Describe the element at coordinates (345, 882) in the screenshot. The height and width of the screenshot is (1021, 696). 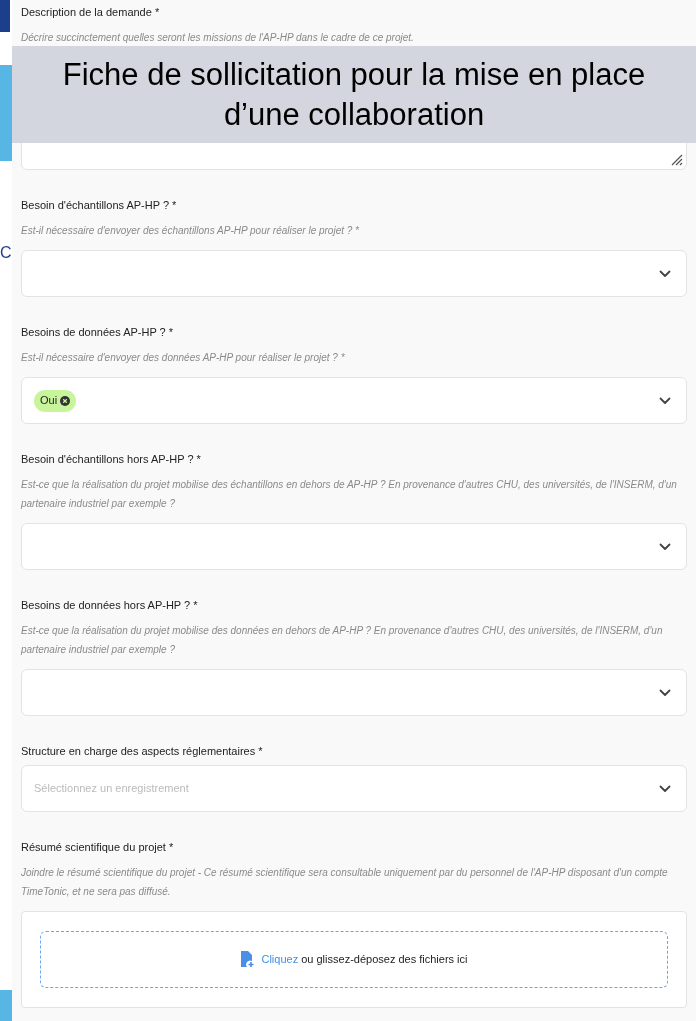
I see `field-hint: Joindre le résumé scientifique du projet - Ce résumé scientifique sera consultable uniquement par du personnel de l'AP-HP disposant d'un compte TimeTonic, et ne sera pas diffusé.` at that location.